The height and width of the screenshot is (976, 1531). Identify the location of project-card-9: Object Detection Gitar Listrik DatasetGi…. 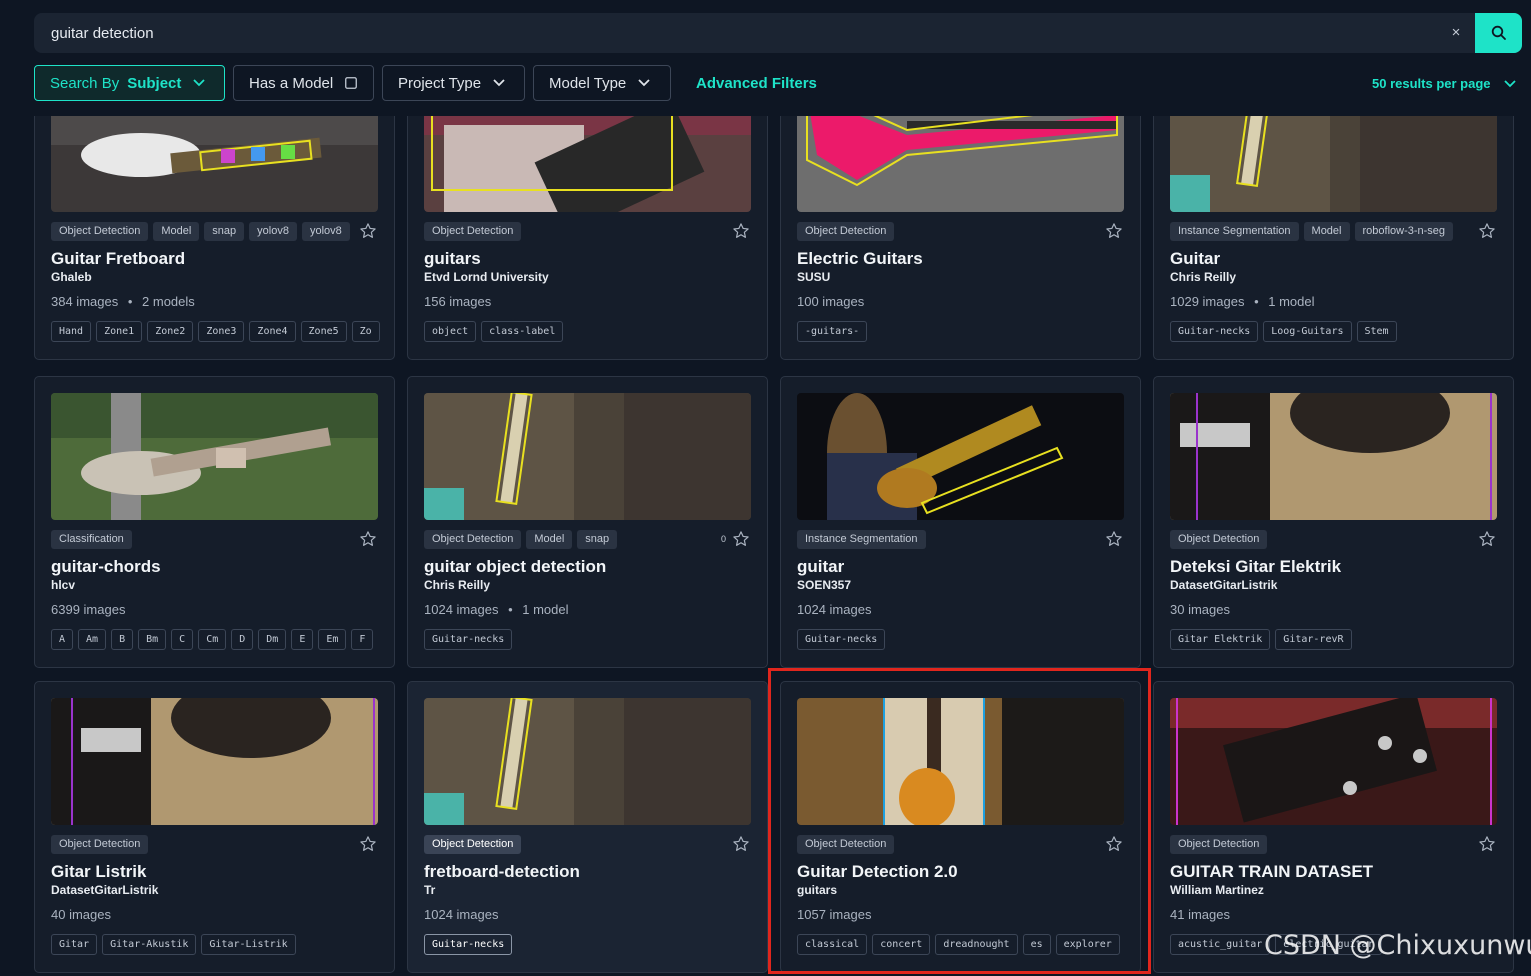
(214, 827).